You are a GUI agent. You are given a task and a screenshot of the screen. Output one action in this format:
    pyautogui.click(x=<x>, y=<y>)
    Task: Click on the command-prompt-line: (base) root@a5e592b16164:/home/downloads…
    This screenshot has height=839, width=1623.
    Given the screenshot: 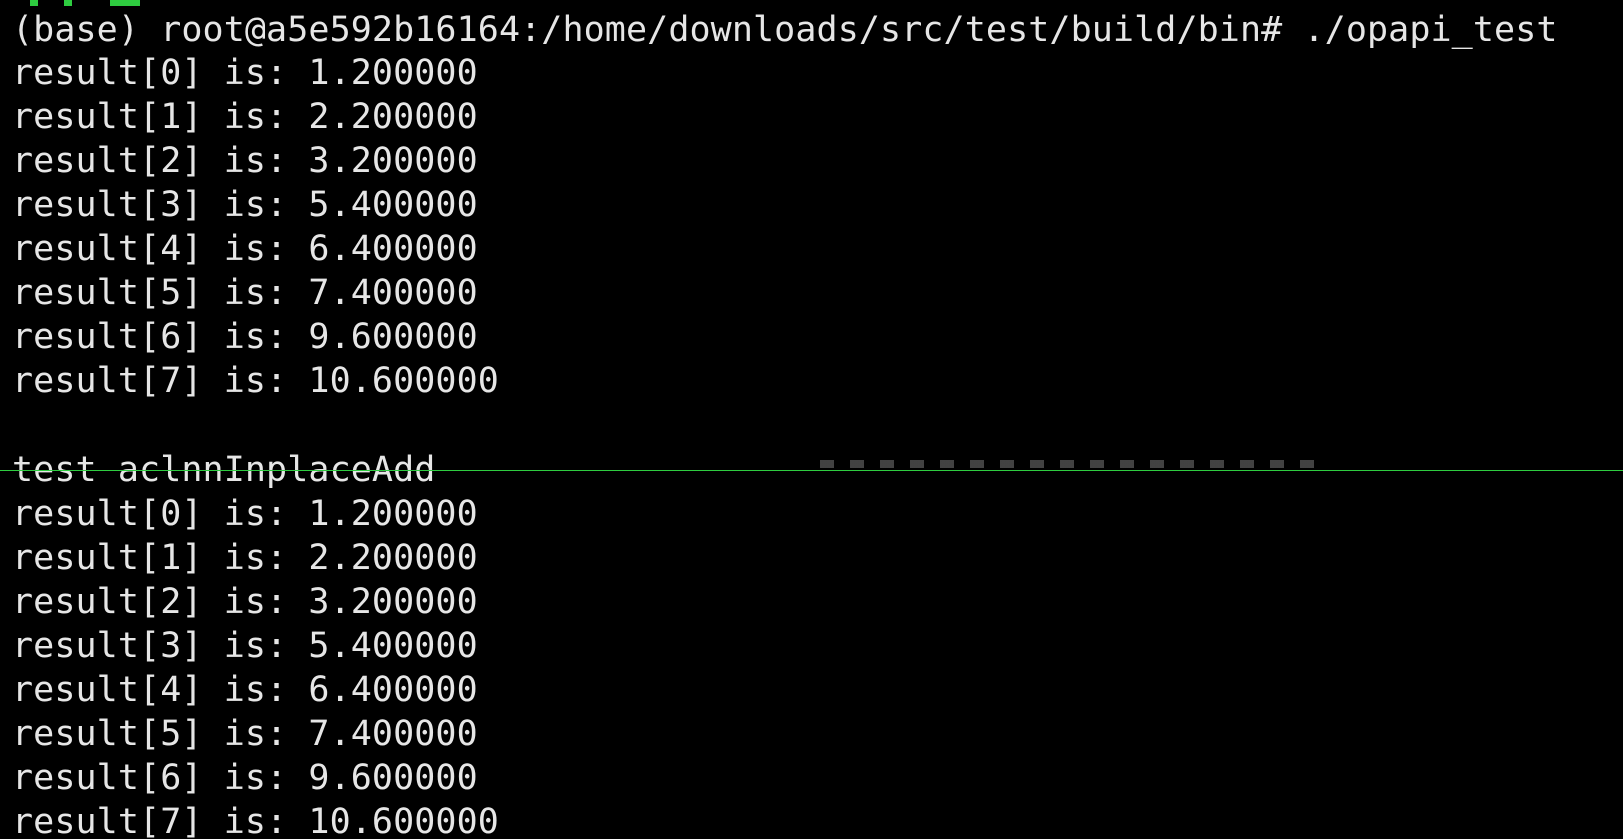 What is the action you would take?
    pyautogui.click(x=785, y=30)
    